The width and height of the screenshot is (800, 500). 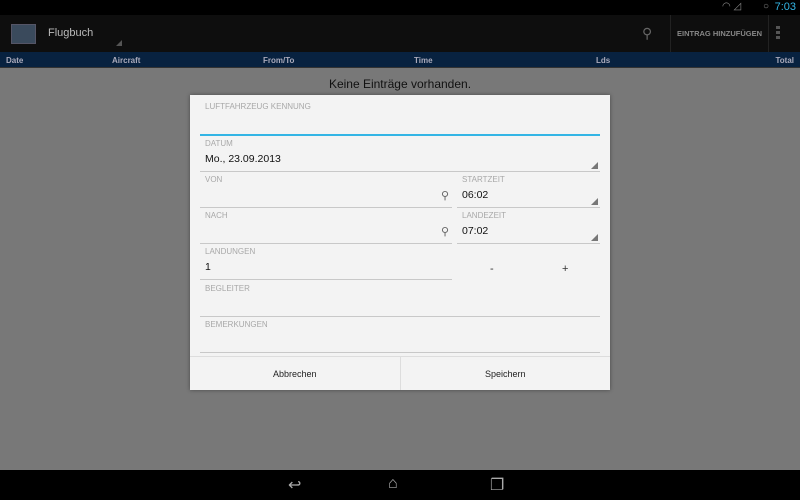 What do you see at coordinates (23, 34) in the screenshot?
I see `app-logo-icon` at bounding box center [23, 34].